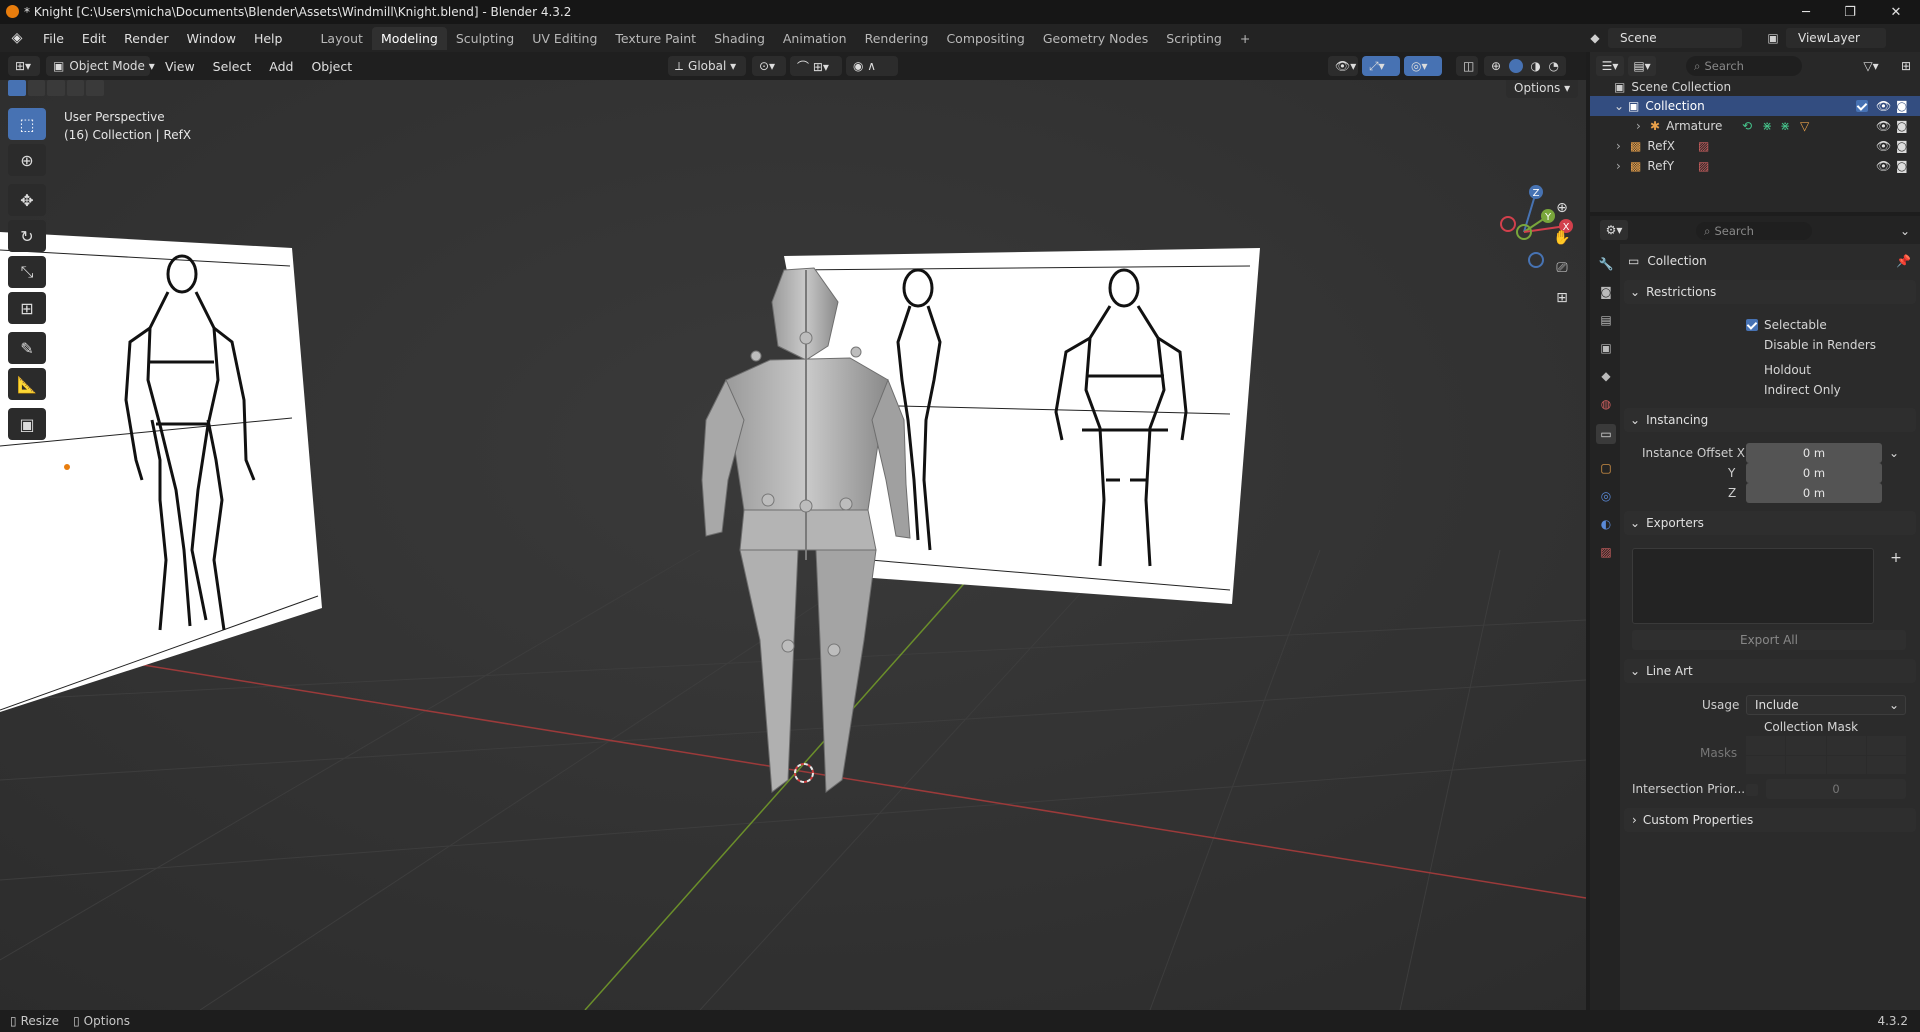 The width and height of the screenshot is (1920, 1032). I want to click on pivot-point-icon: ⊙▾, so click(769, 66).